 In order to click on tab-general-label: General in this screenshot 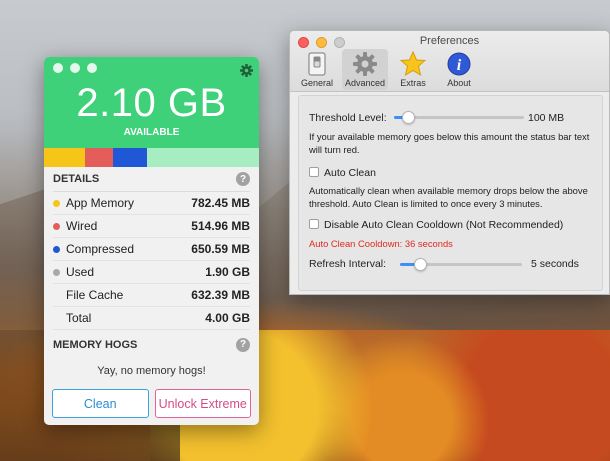, I will do `click(317, 83)`.